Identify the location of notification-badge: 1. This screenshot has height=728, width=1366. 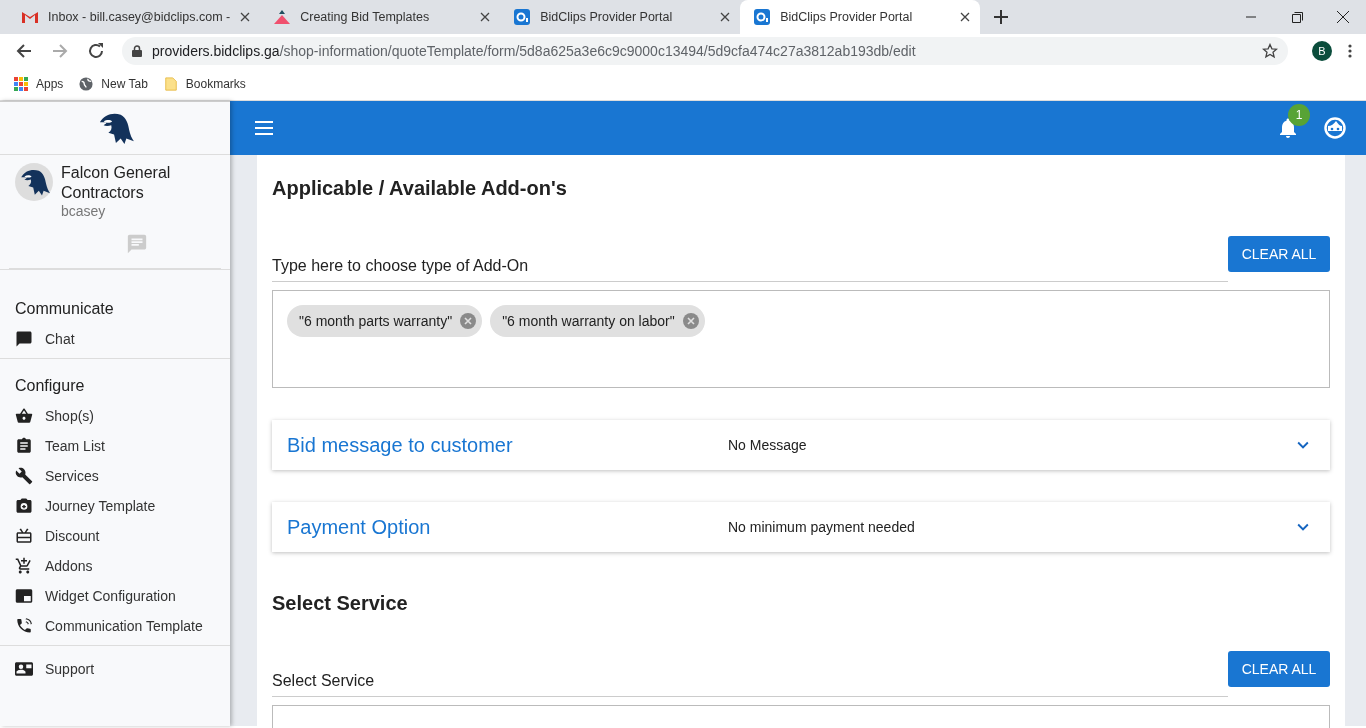
(1299, 115).